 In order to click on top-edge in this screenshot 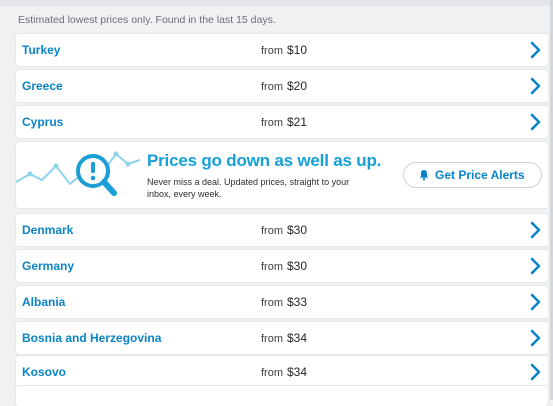, I will do `click(276, 3)`.